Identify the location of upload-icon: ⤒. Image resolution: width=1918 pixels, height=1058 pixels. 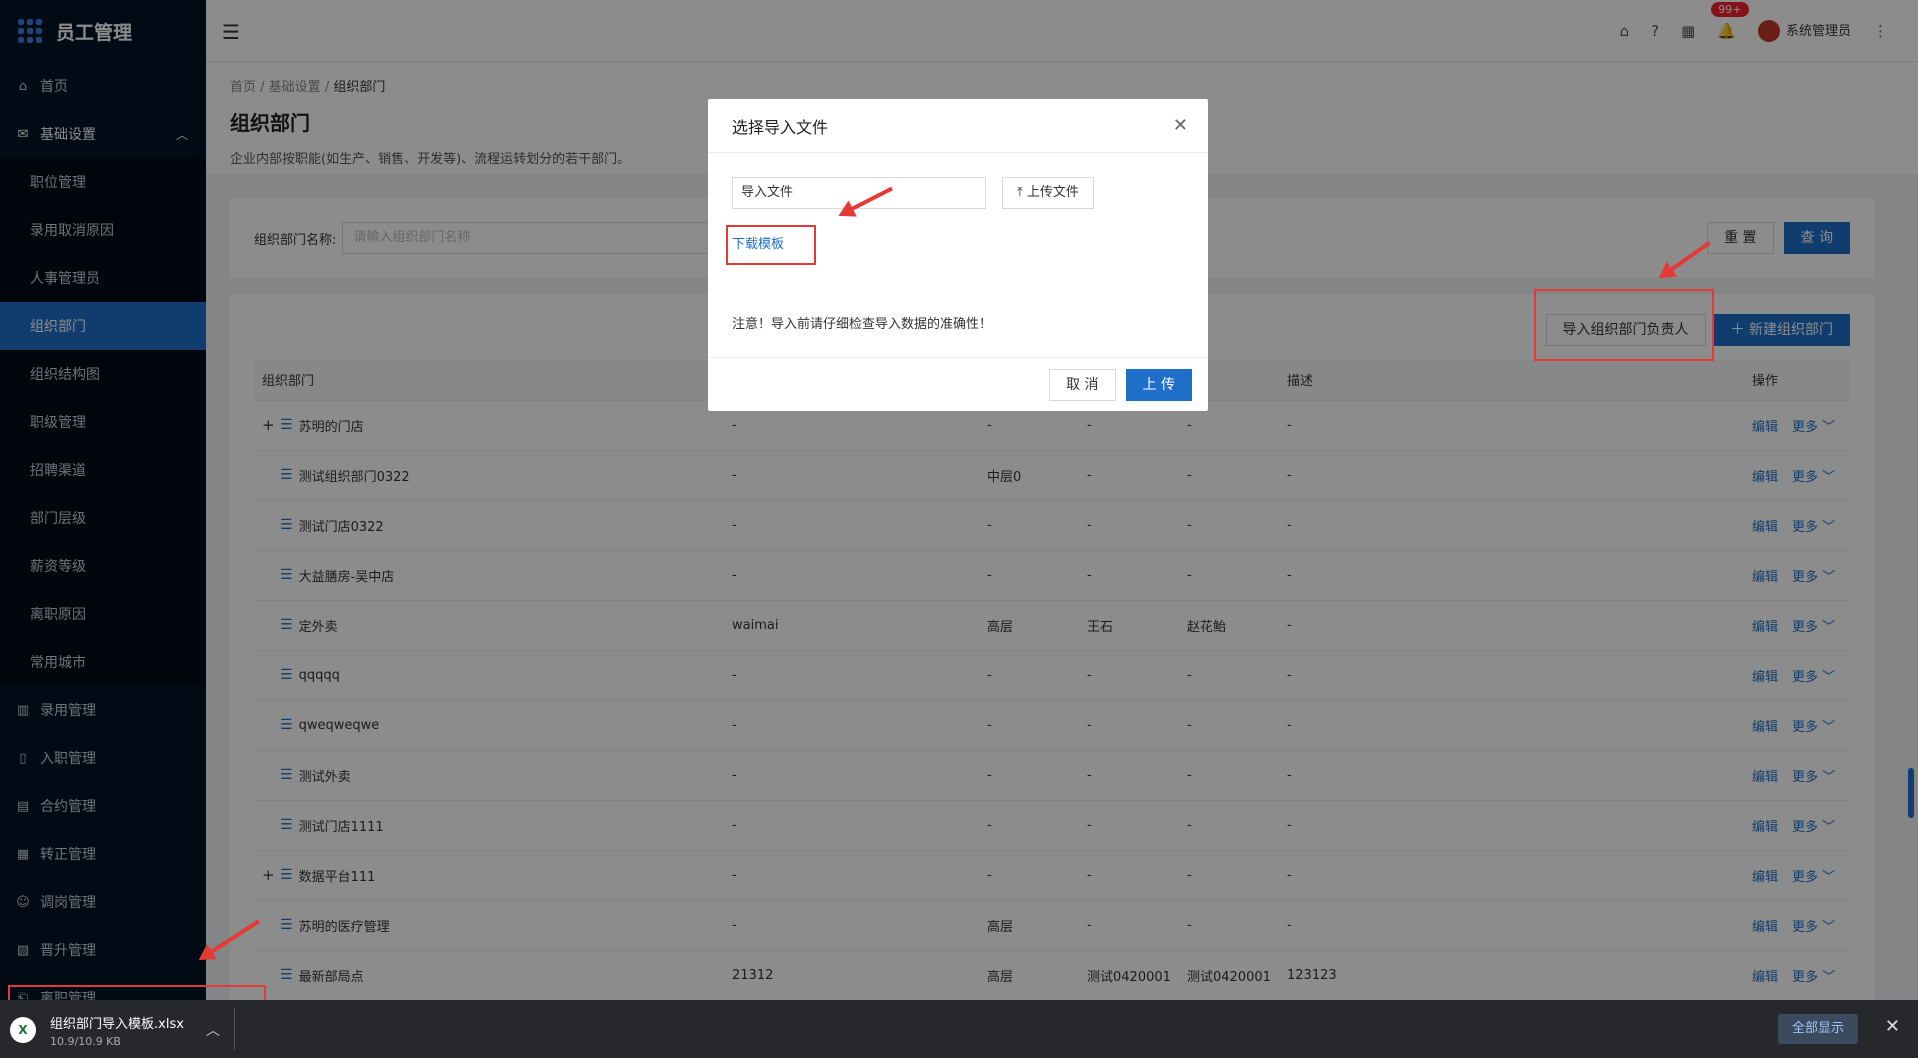
(1022, 192).